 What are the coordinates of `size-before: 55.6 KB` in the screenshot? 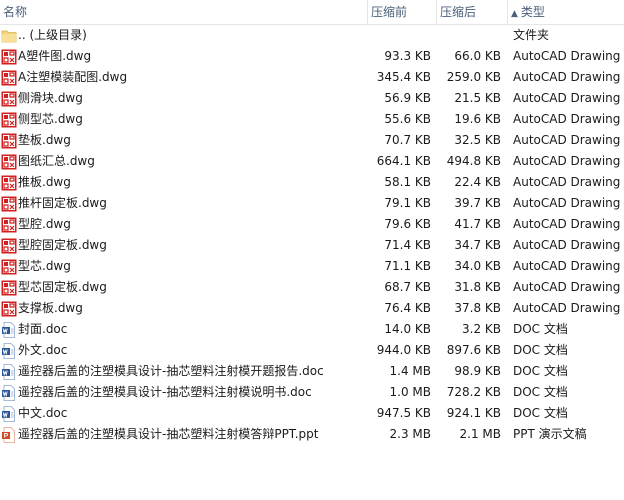 It's located at (407, 119).